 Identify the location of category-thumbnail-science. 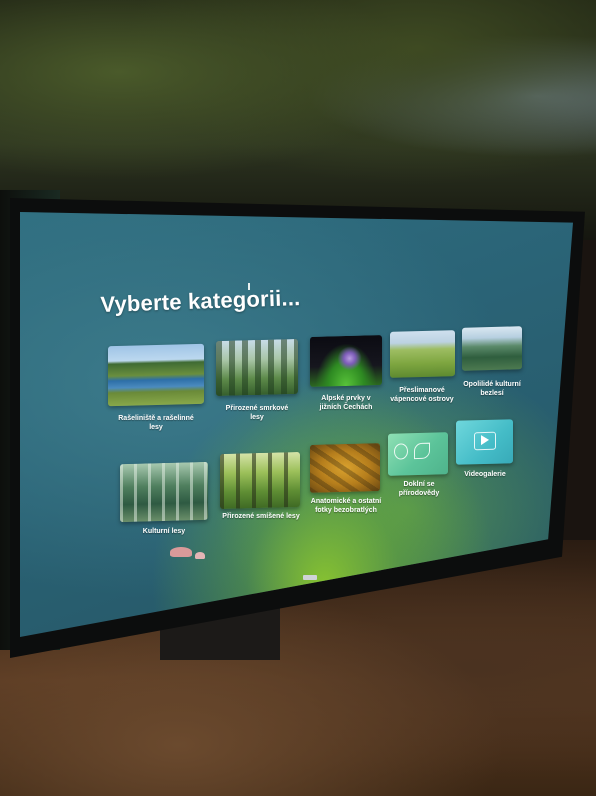
(418, 454).